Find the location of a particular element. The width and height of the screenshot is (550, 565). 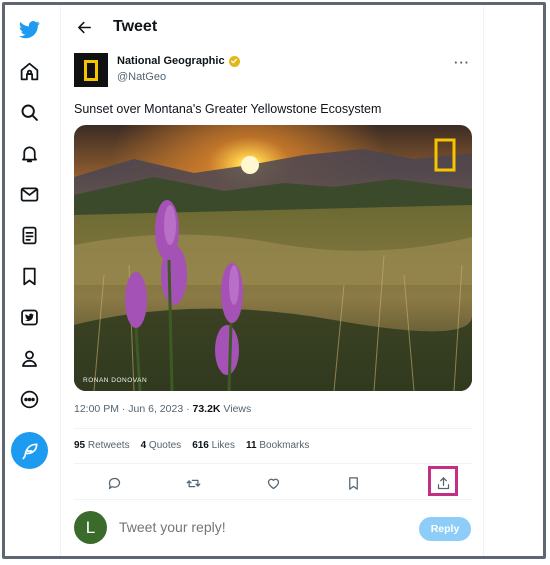

like-icon is located at coordinates (273, 483).